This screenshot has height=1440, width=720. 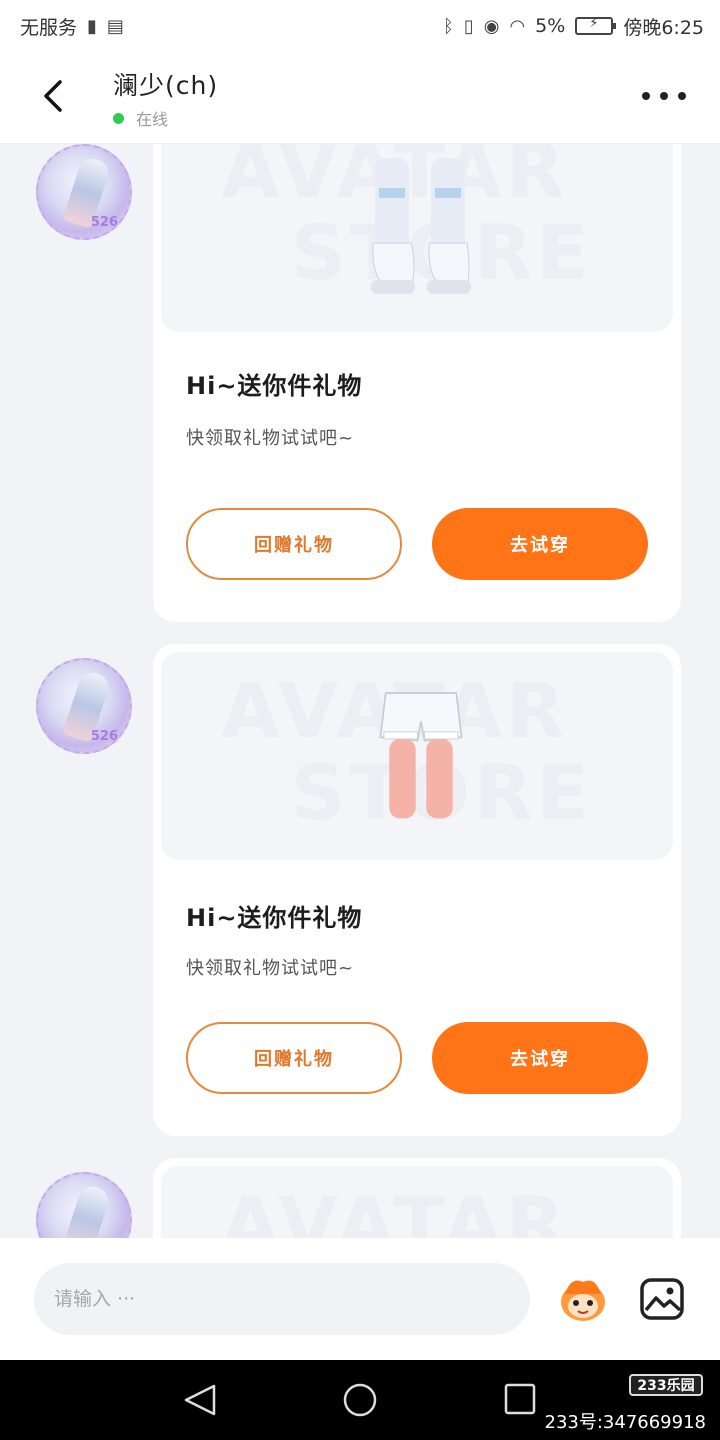 I want to click on emoji-face-icon, so click(x=583, y=1300).